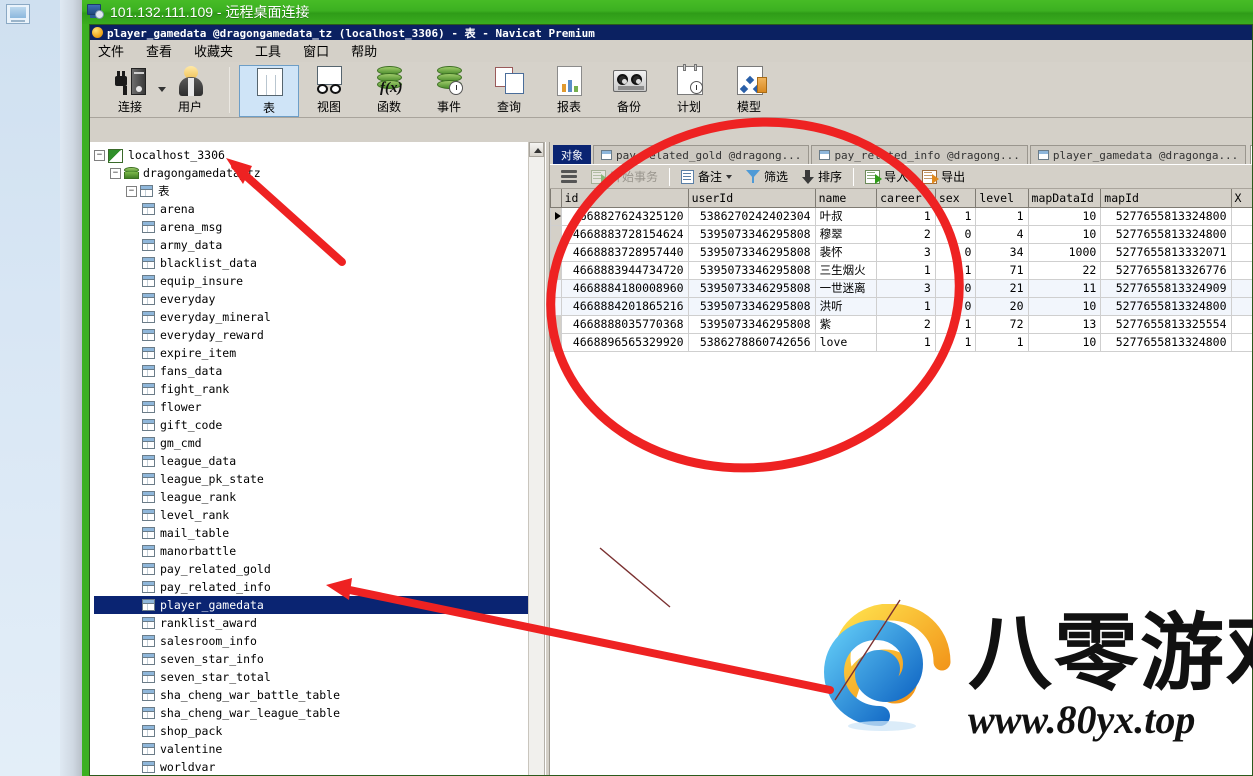 Image resolution: width=1253 pixels, height=776 pixels. I want to click on cell-mapDataId: 11, so click(1064, 288).